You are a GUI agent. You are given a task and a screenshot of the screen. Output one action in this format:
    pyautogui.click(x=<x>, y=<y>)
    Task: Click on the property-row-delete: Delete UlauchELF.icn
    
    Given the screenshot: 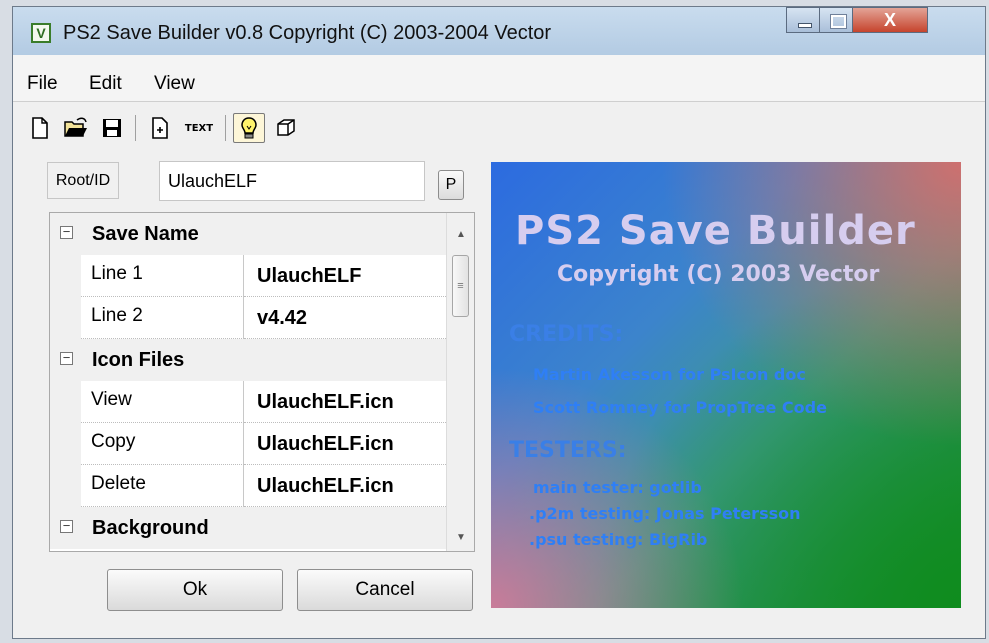 What is the action you would take?
    pyautogui.click(x=248, y=486)
    